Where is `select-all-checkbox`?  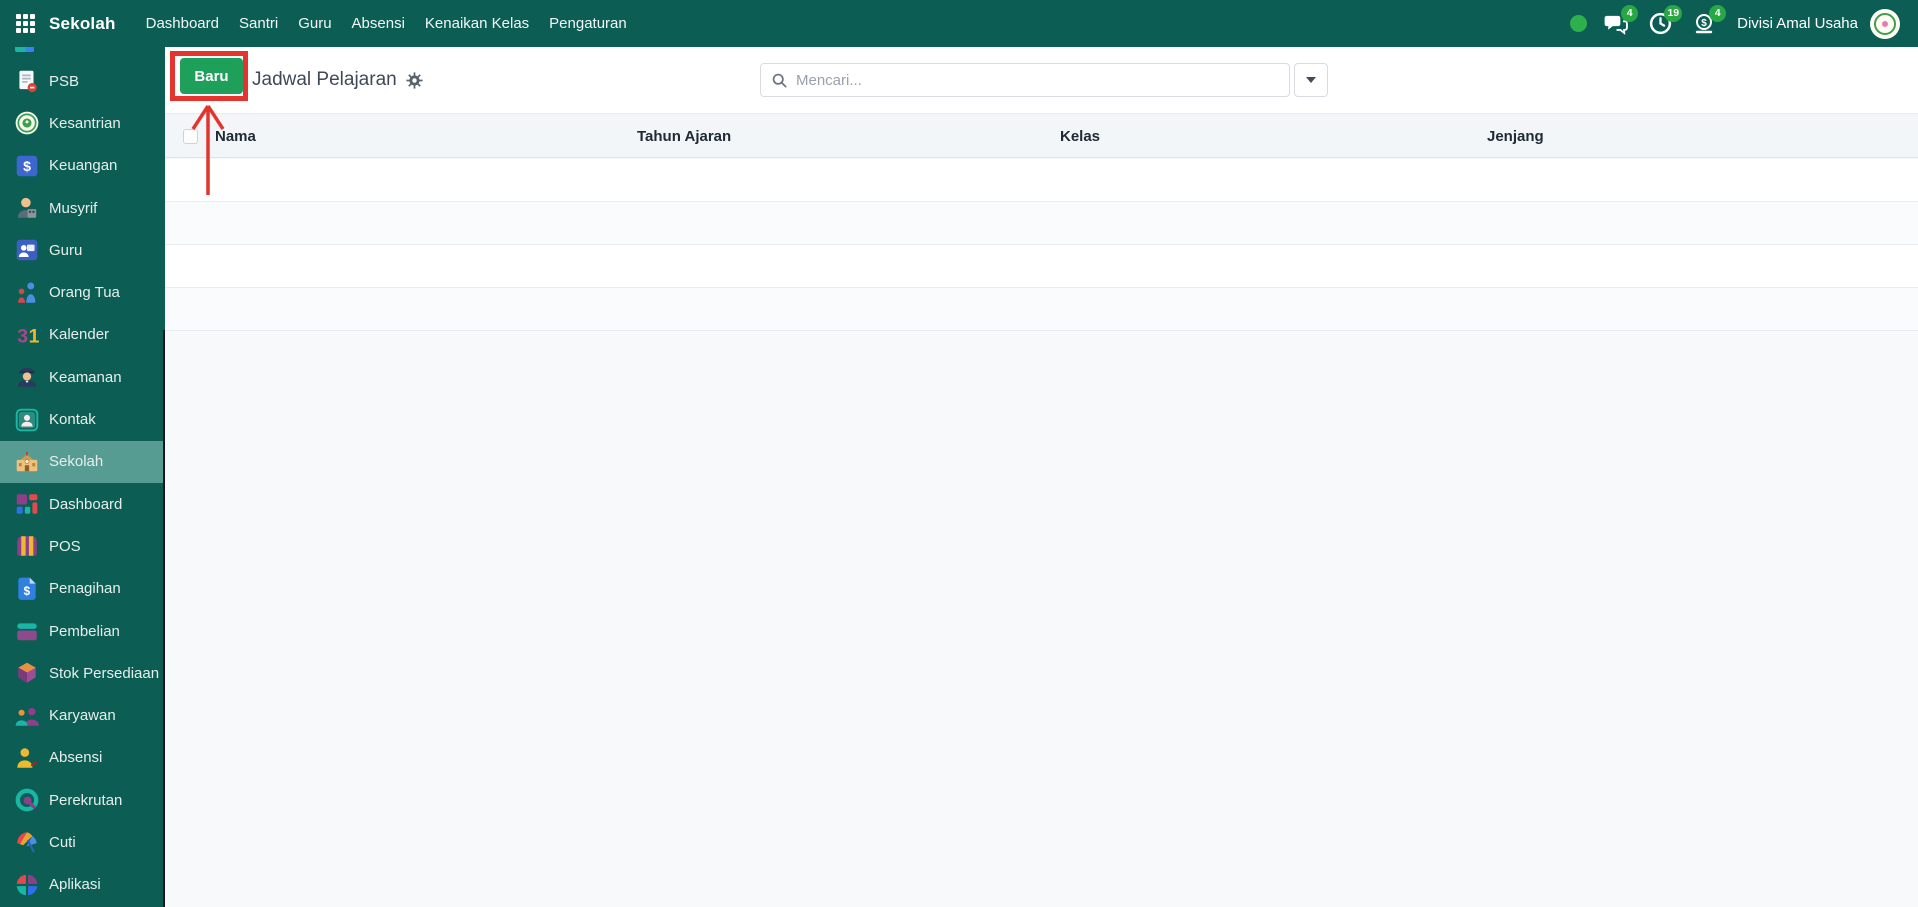 select-all-checkbox is located at coordinates (190, 136).